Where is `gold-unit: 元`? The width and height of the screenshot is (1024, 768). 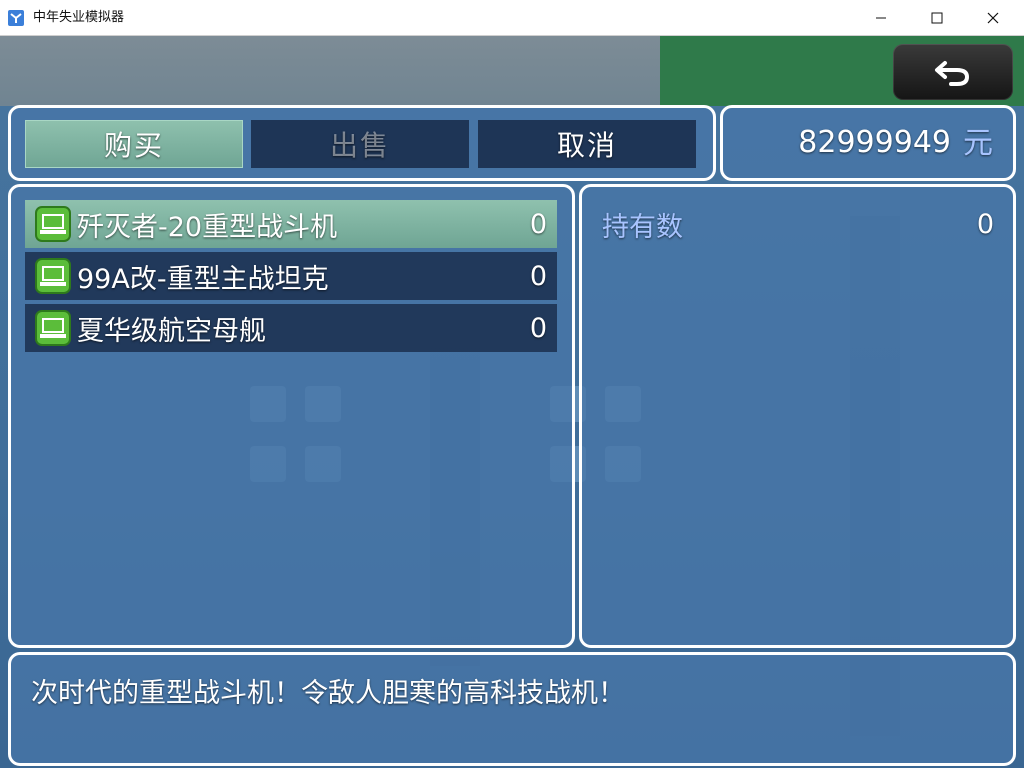 gold-unit: 元 is located at coordinates (978, 143).